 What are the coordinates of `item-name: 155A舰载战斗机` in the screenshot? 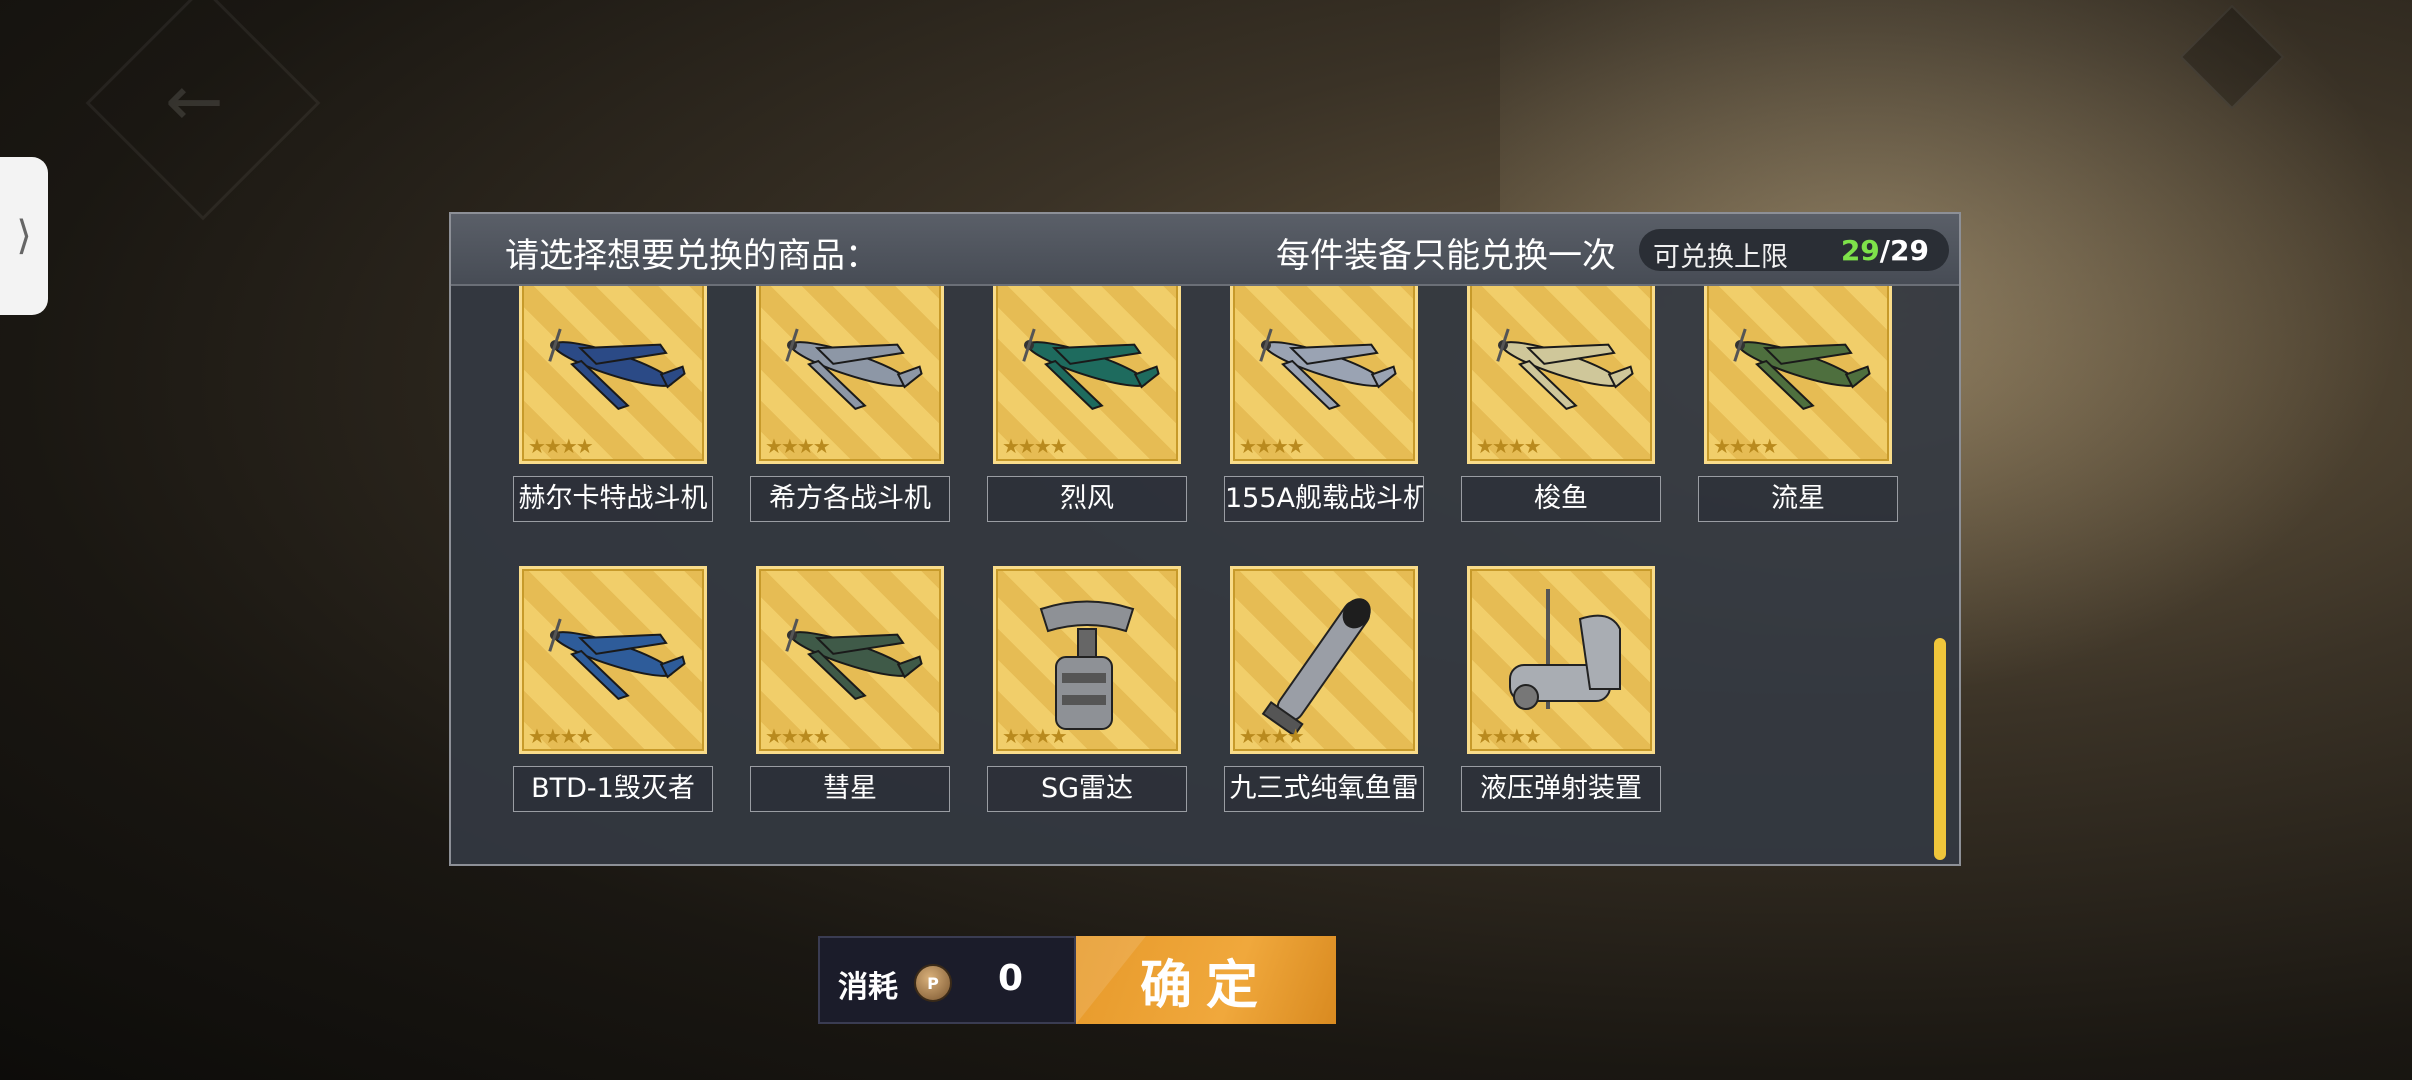 It's located at (1324, 499).